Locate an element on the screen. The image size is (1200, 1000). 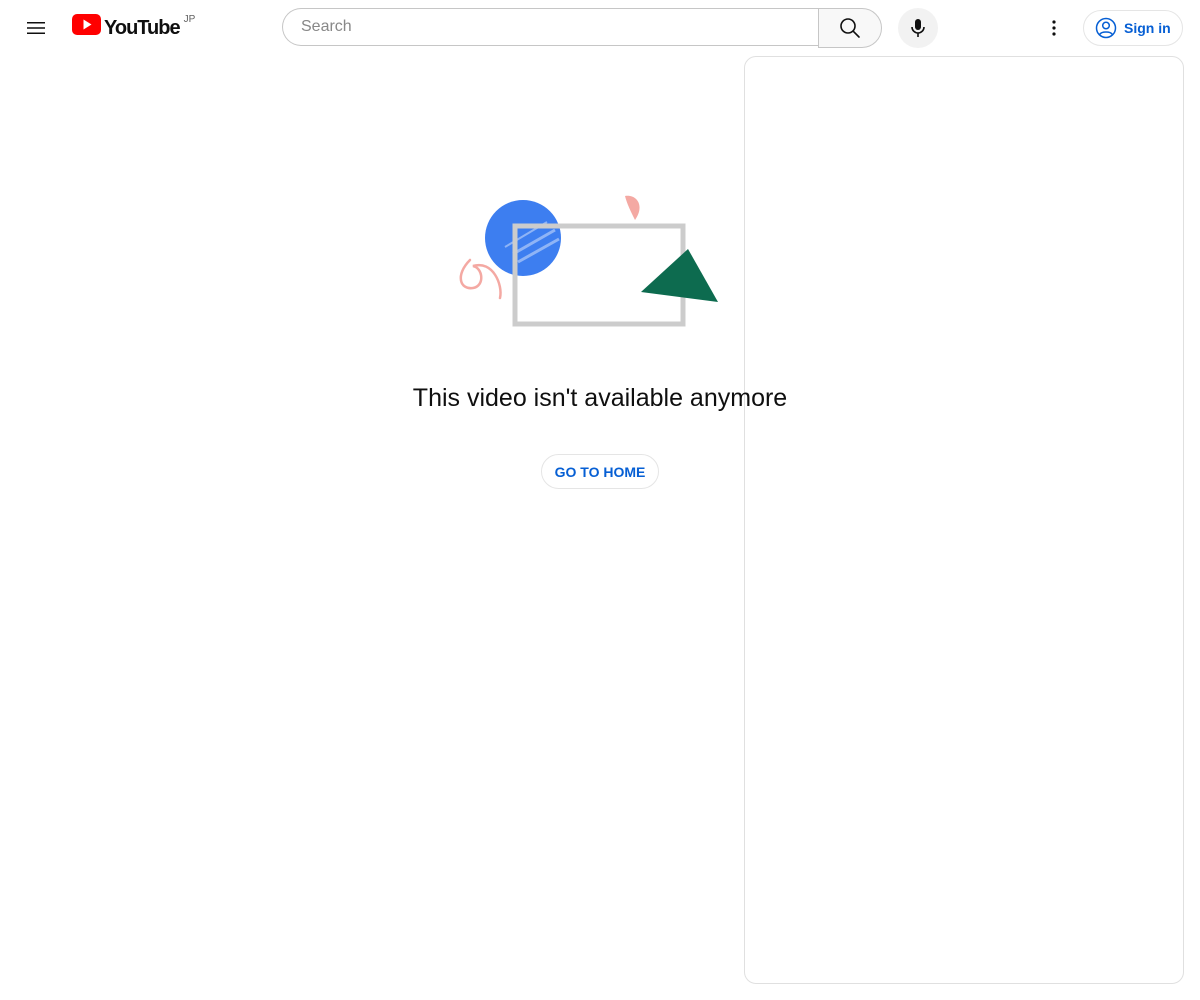
sign-in-label: Sign in is located at coordinates (1147, 28).